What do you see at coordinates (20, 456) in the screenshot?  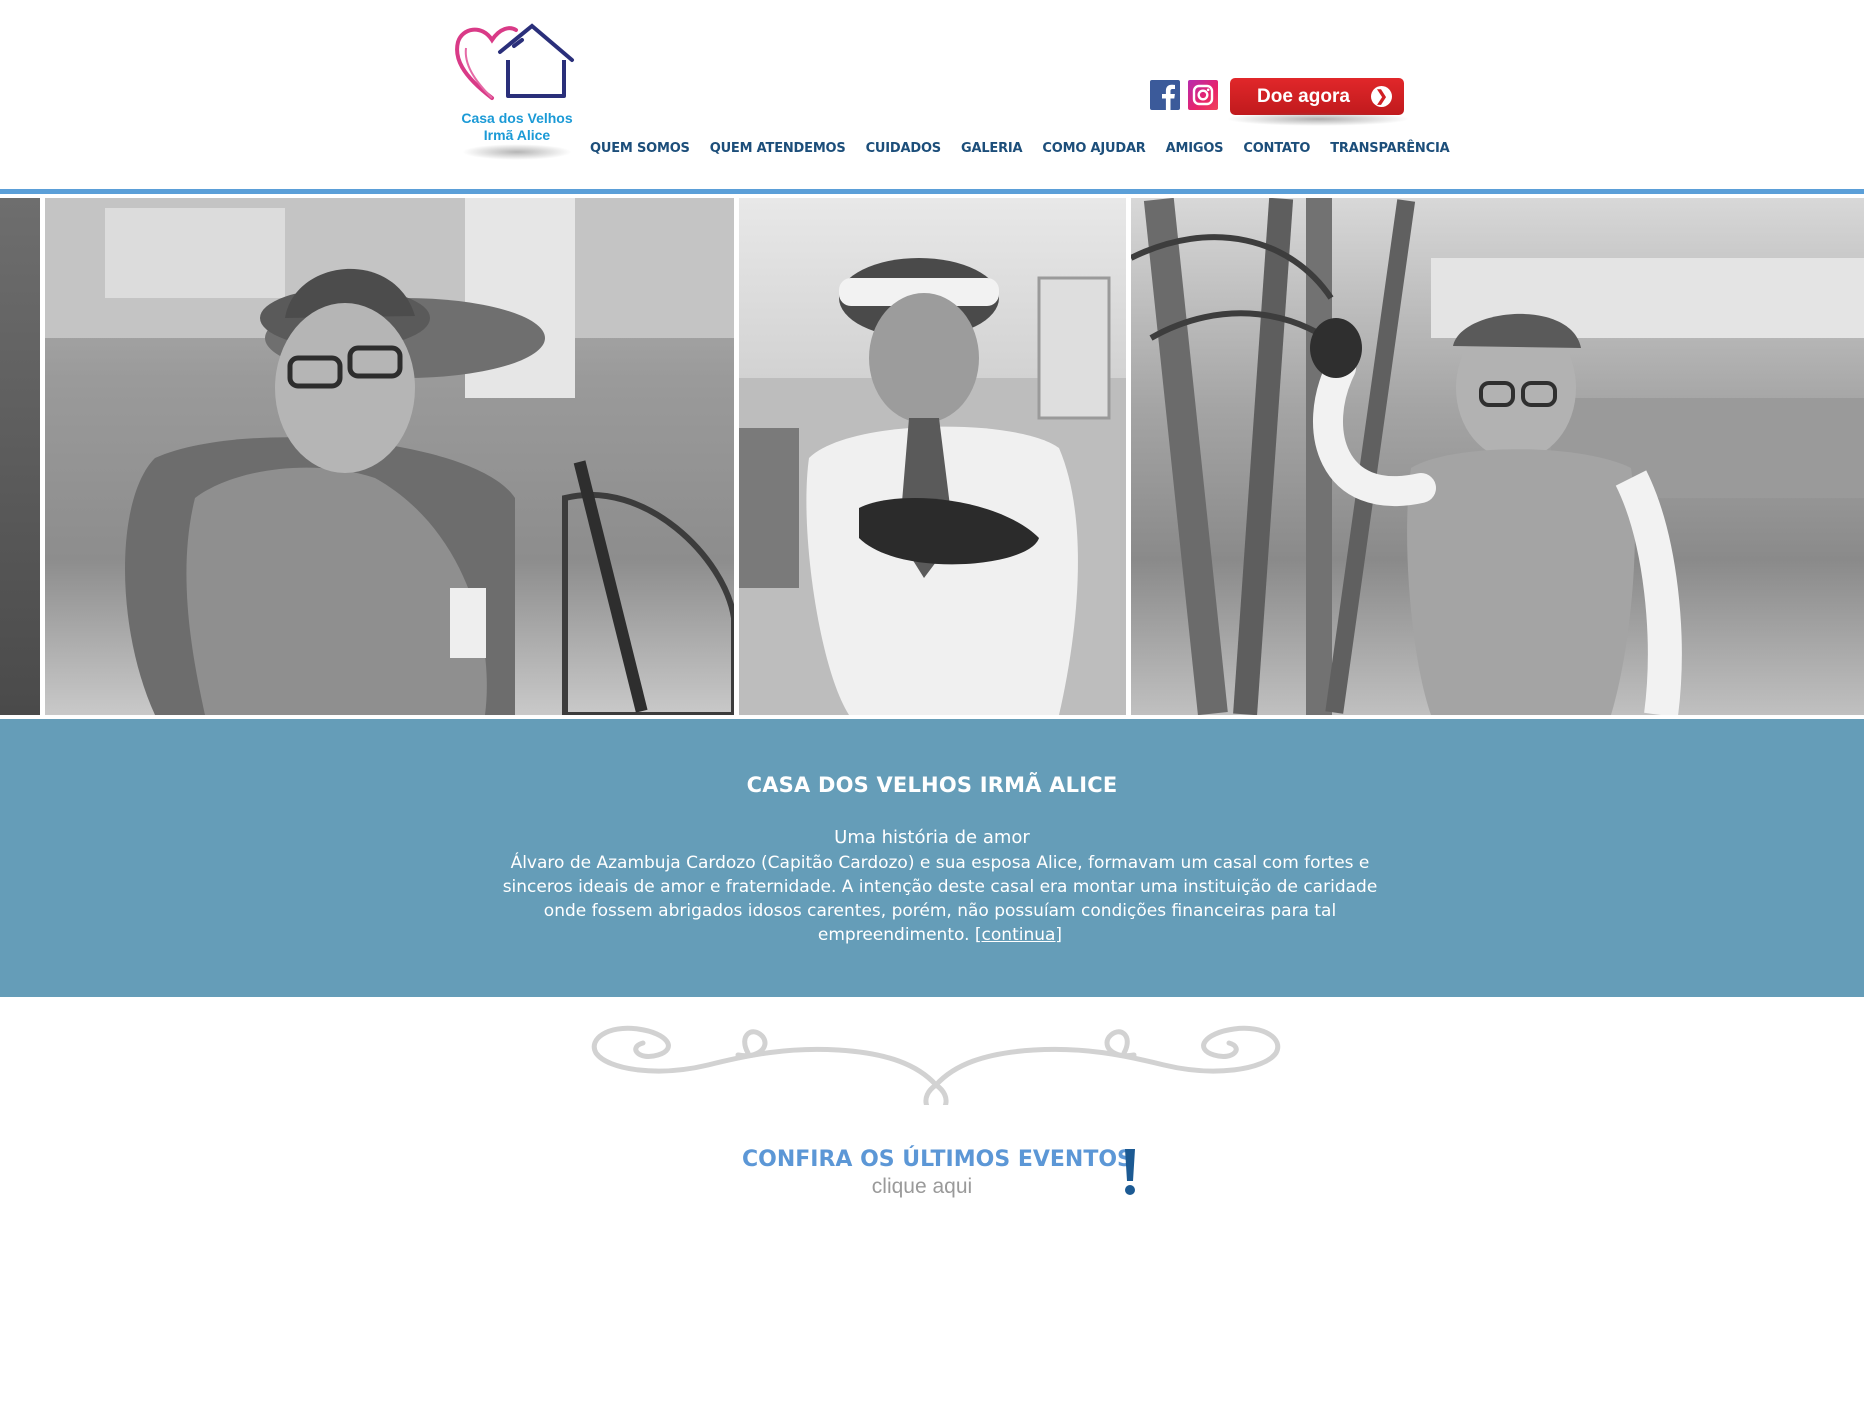 I see `photo-partial-edge` at bounding box center [20, 456].